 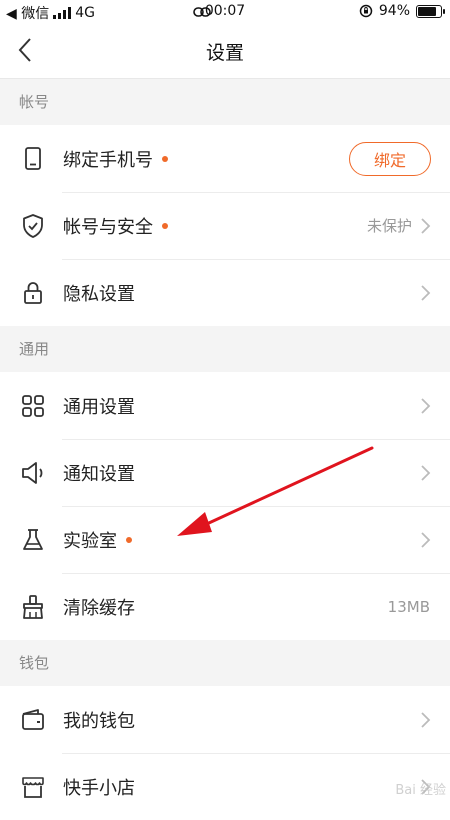 I want to click on watermark: Bai 经验, so click(x=420, y=790).